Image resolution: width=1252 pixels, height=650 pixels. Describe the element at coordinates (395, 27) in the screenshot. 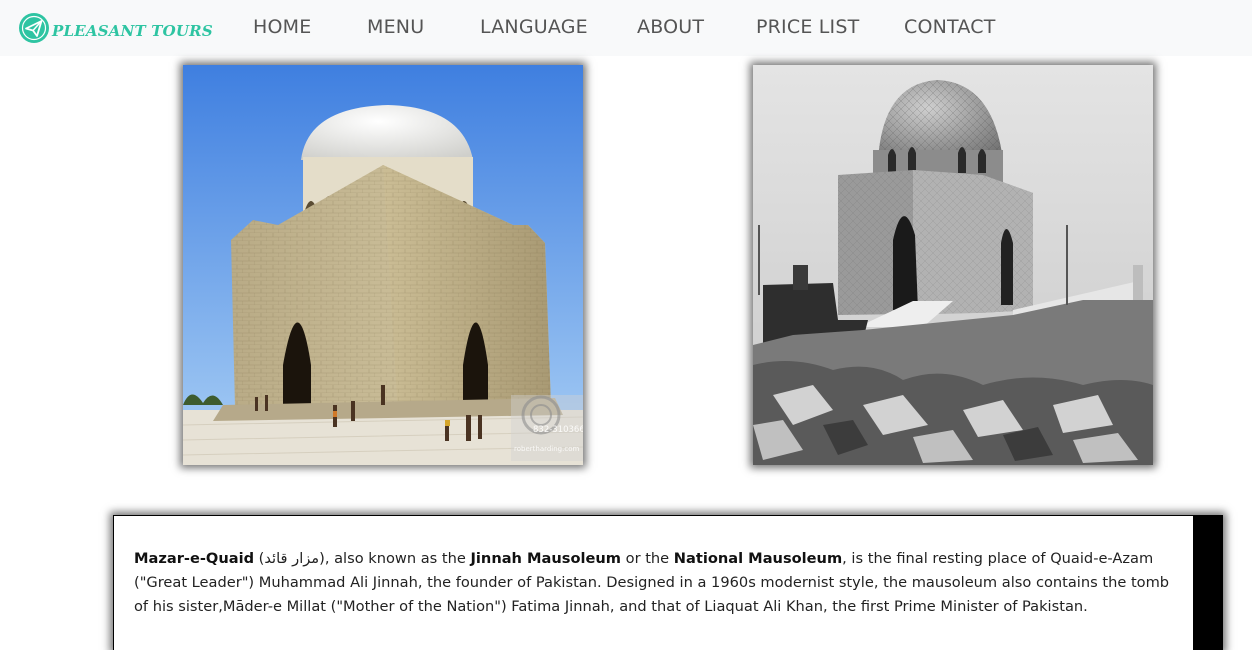

I see `nav-menu: MENU` at that location.